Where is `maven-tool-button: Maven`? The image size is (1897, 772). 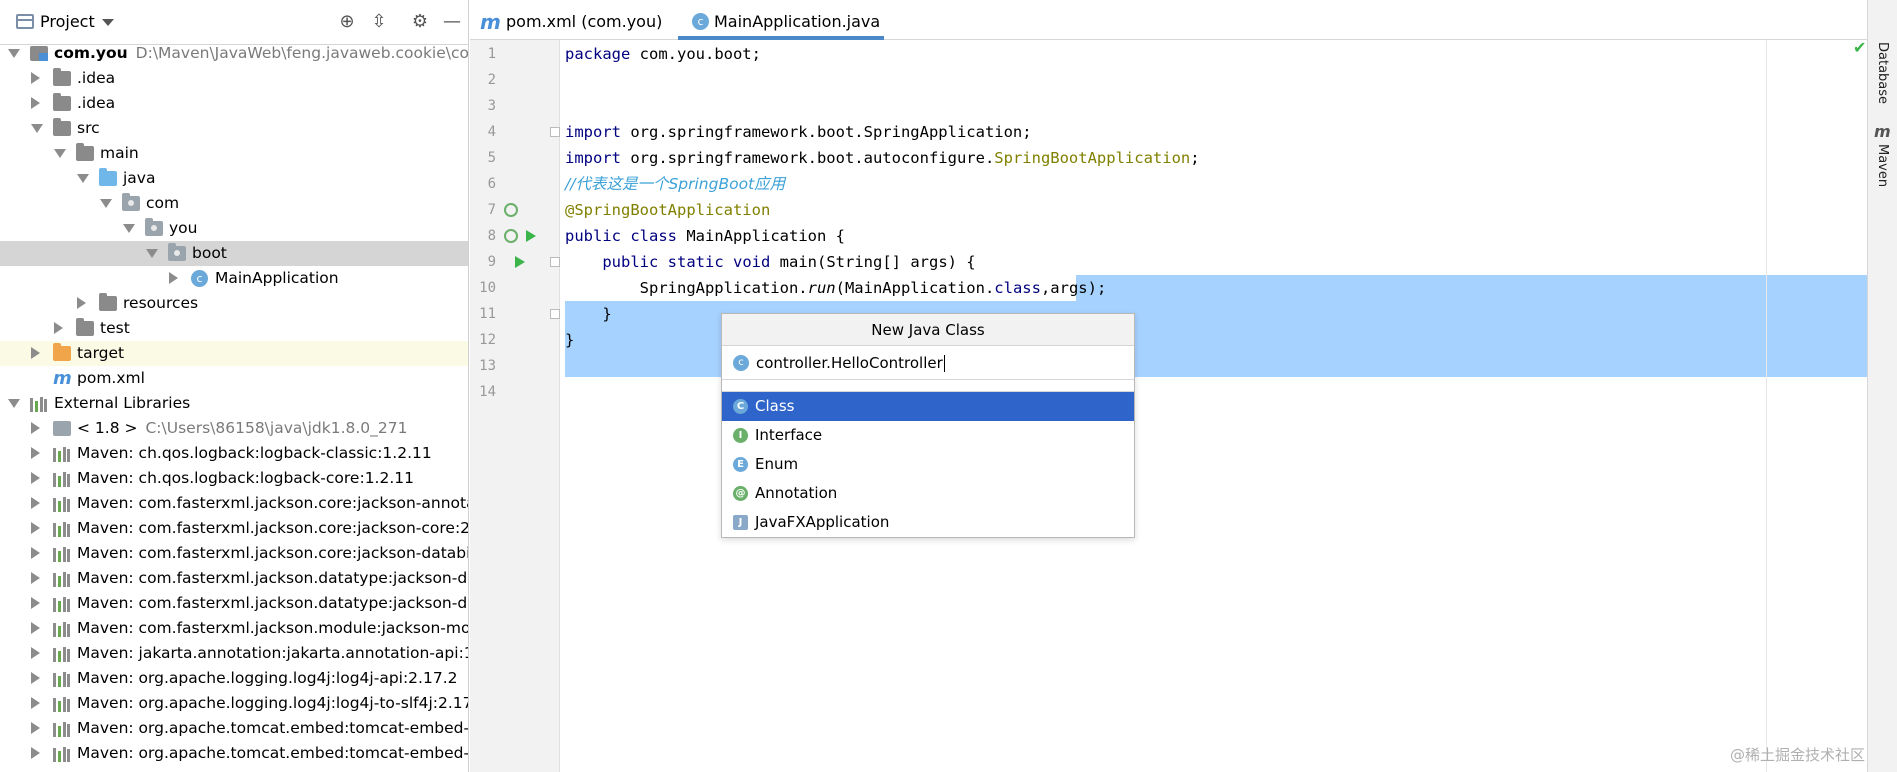
maven-tool-button: Maven is located at coordinates (1882, 165).